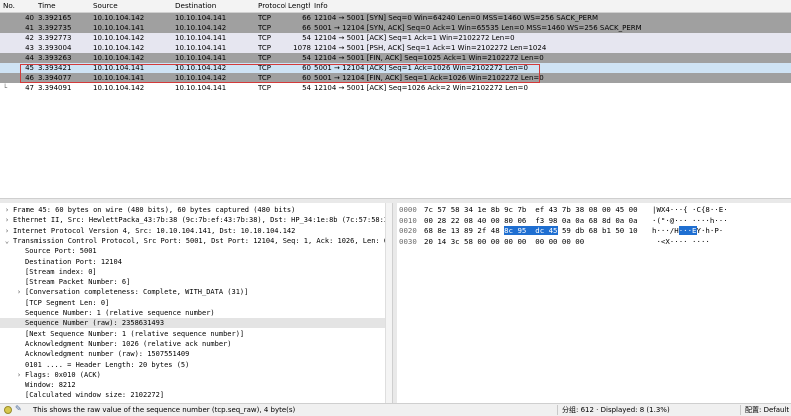 The image size is (791, 416). What do you see at coordinates (29, 28) in the screenshot?
I see `packet-no: 41` at bounding box center [29, 28].